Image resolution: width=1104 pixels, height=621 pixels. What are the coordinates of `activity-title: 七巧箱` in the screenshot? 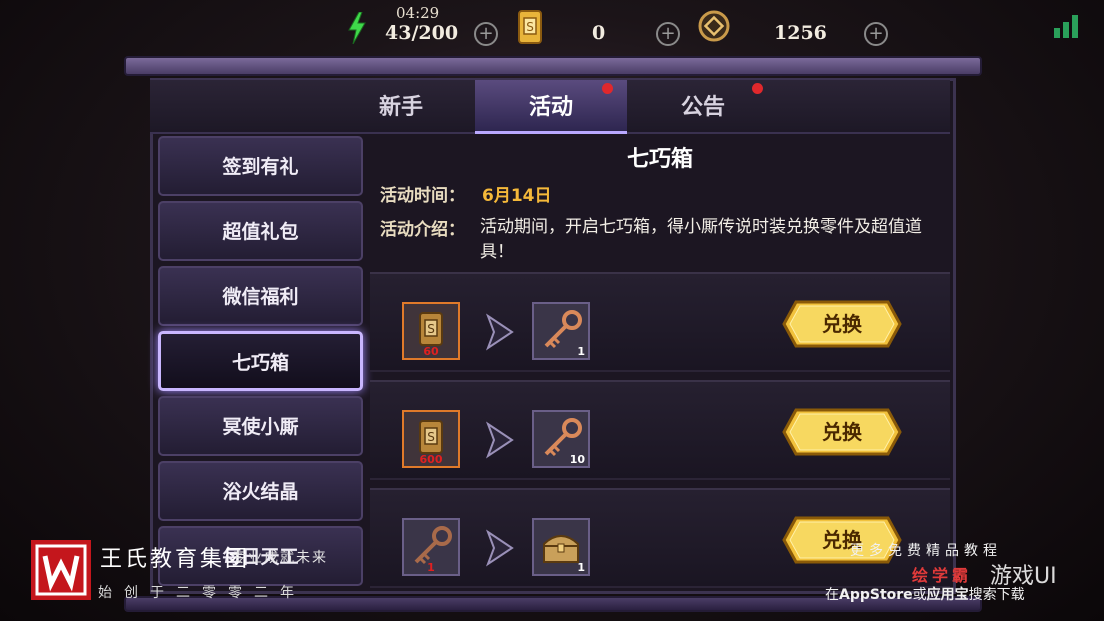 It's located at (659, 159).